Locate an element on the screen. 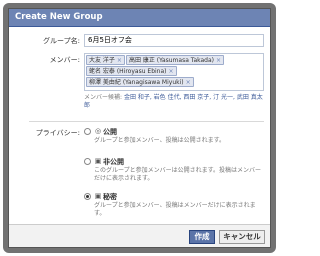 This screenshot has width=320, height=256. globe-icon: ◎ is located at coordinates (98, 131).